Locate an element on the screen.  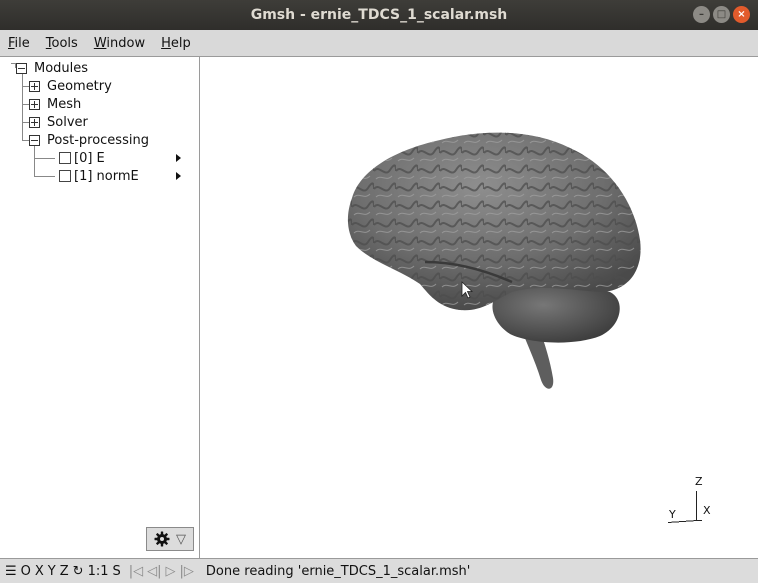
menu-tools: Tools is located at coordinates (62, 43).